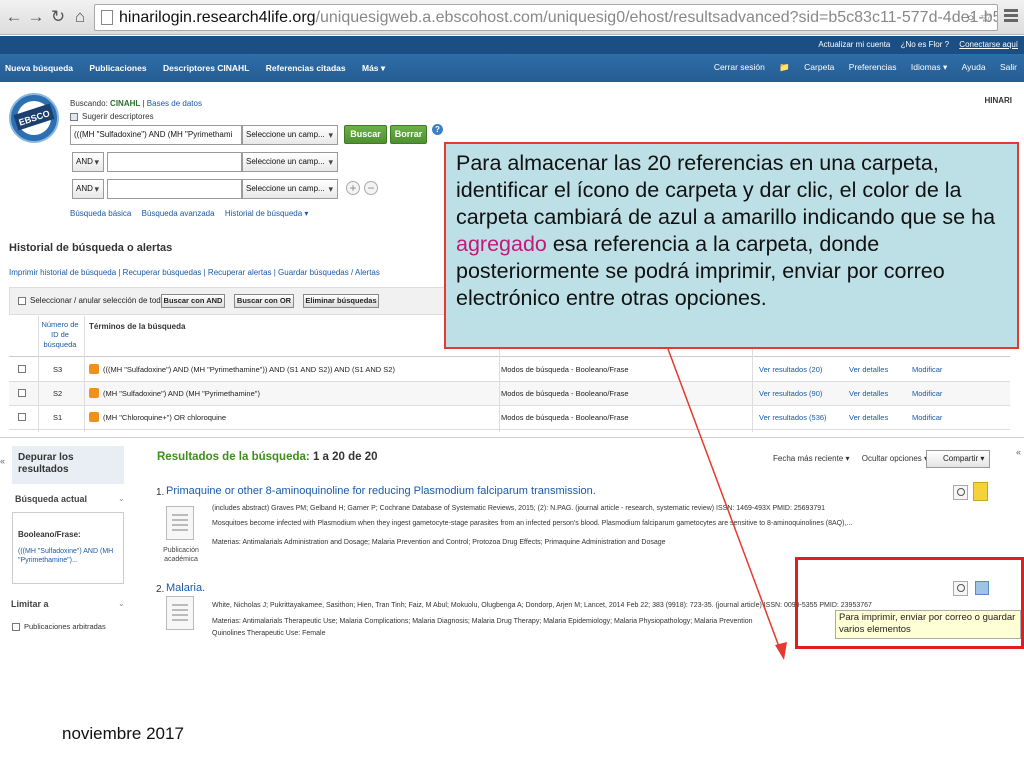 The image size is (1024, 768). Describe the element at coordinates (895, 458) in the screenshot. I see `hide-options: Ocultar opciones ▾` at that location.